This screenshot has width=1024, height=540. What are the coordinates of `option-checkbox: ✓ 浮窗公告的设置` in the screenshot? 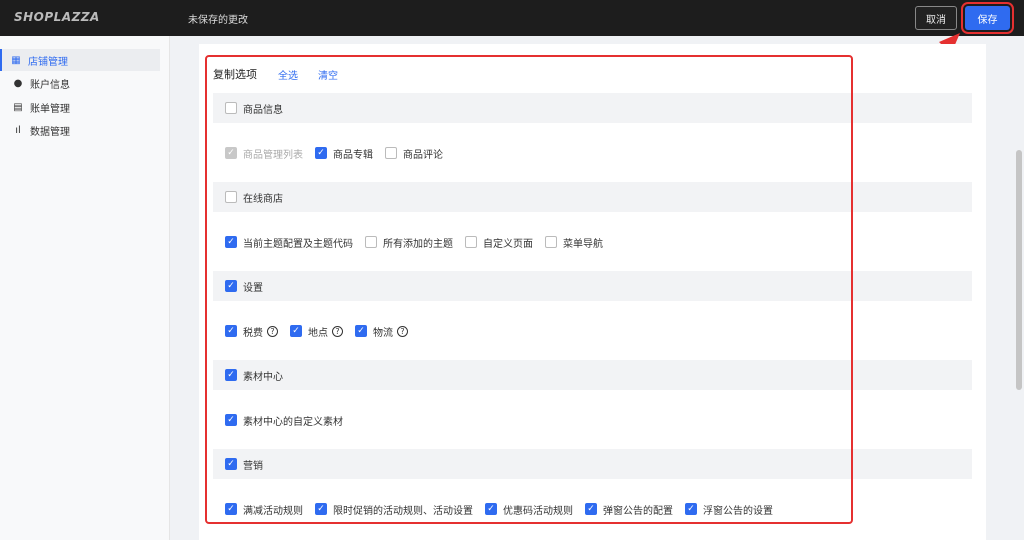 It's located at (729, 509).